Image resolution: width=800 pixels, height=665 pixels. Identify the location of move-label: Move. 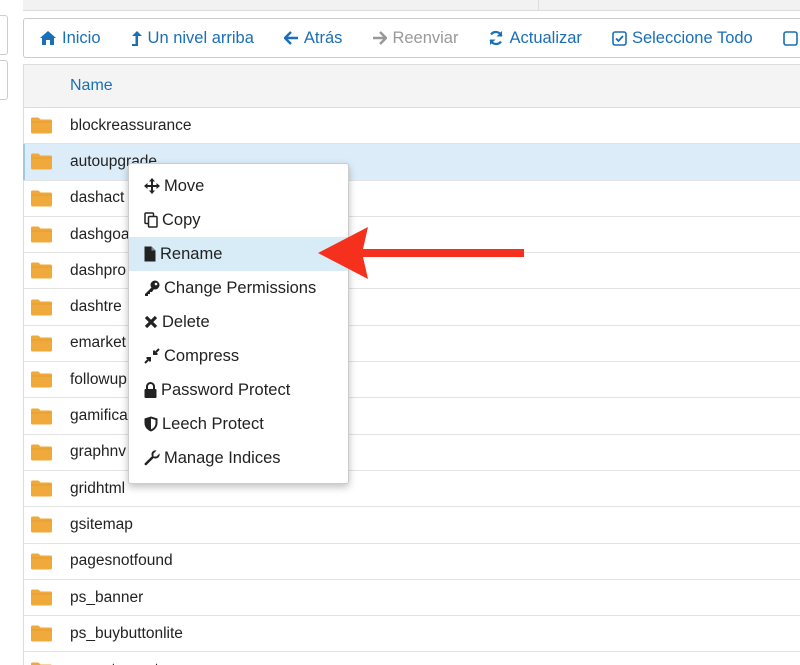
(184, 185).